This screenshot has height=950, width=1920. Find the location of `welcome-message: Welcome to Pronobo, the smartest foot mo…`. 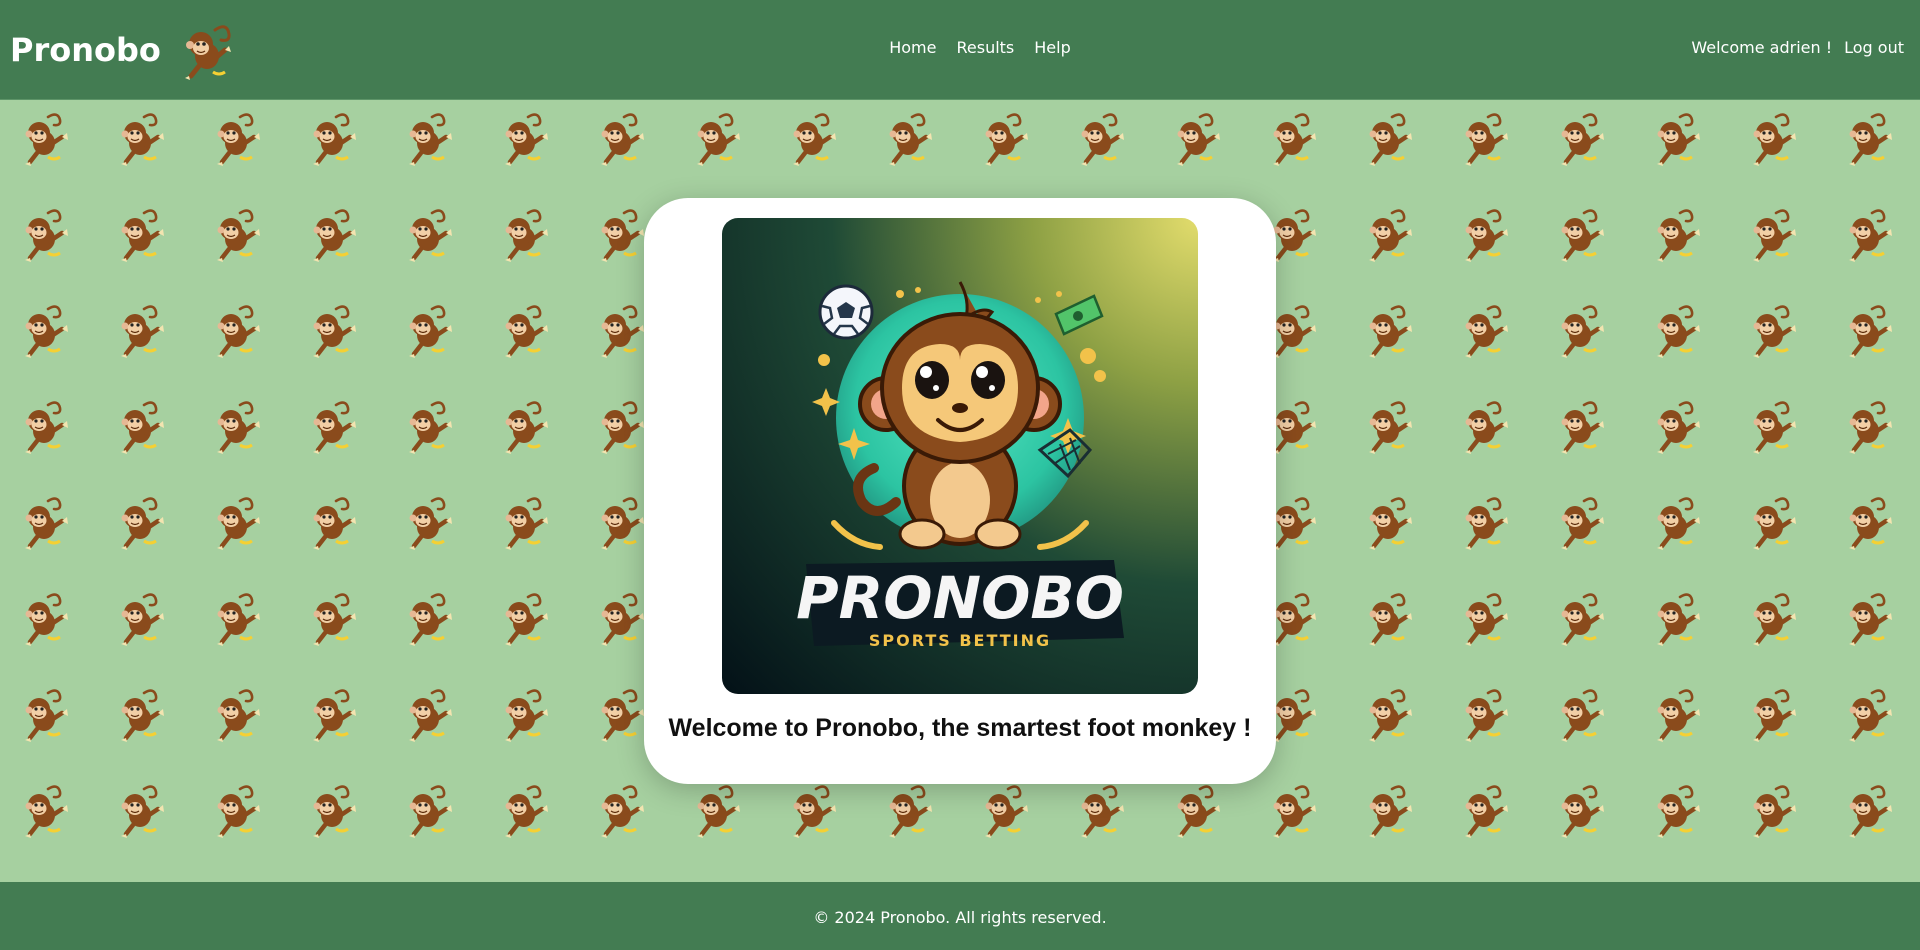

welcome-message: Welcome to Pronobo, the smartest foot mo… is located at coordinates (960, 728).